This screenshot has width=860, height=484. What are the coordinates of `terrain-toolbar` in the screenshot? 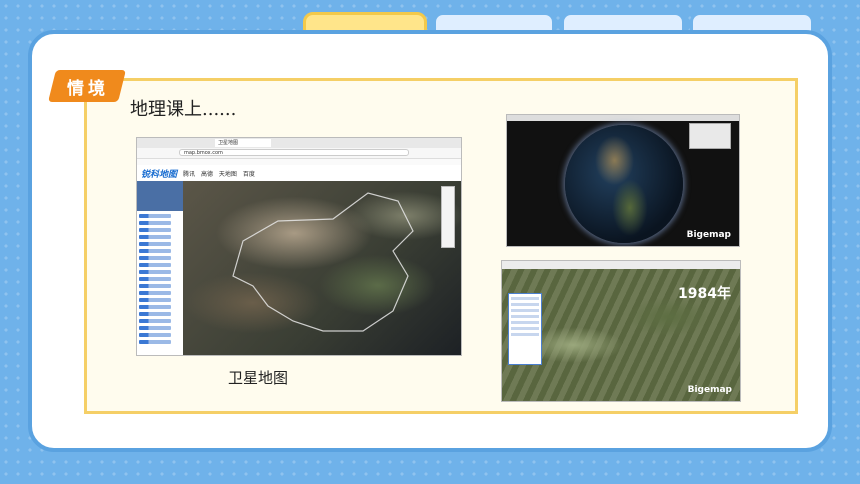 It's located at (621, 265).